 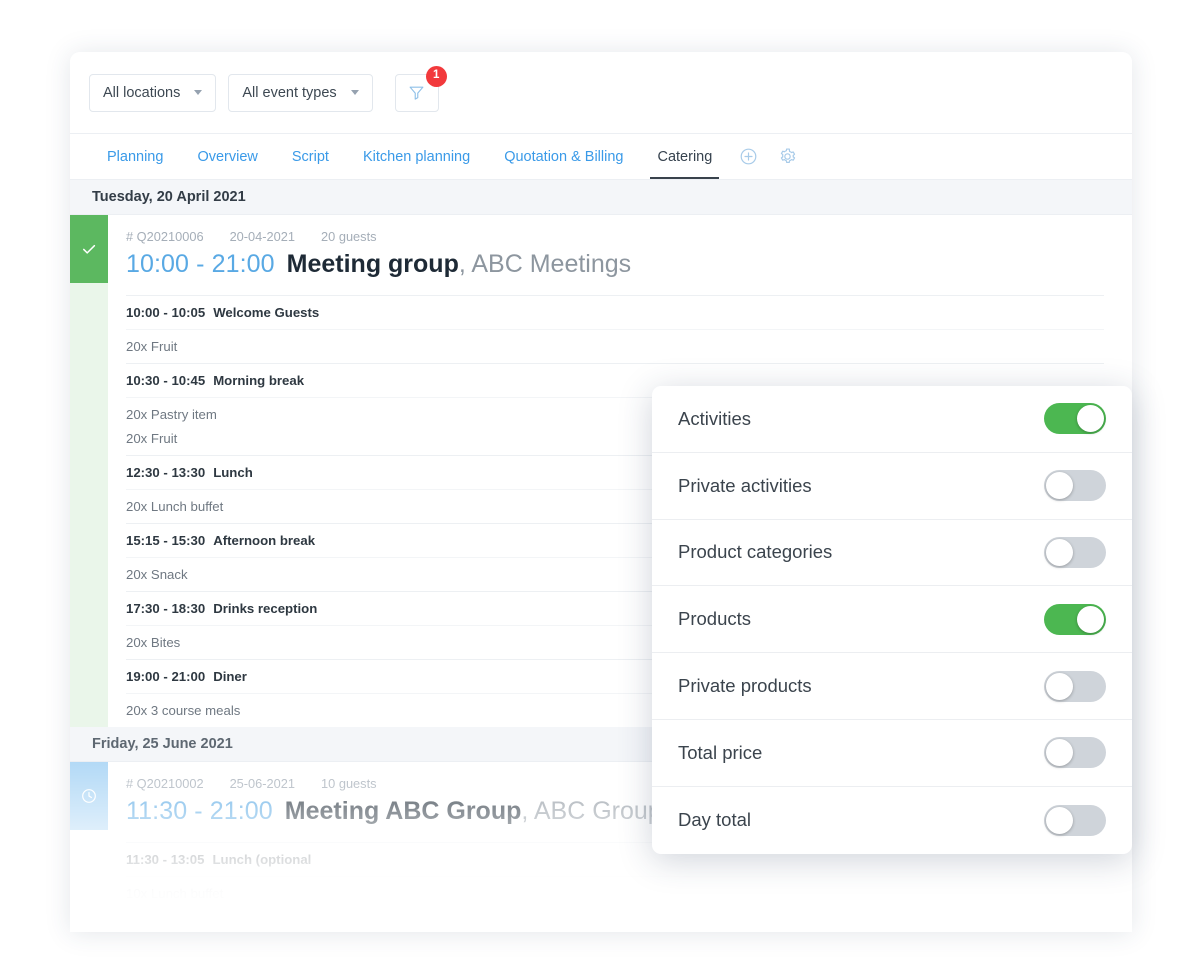 What do you see at coordinates (183, 710) in the screenshot?
I see `schedule-label: 20x 3 course meals` at bounding box center [183, 710].